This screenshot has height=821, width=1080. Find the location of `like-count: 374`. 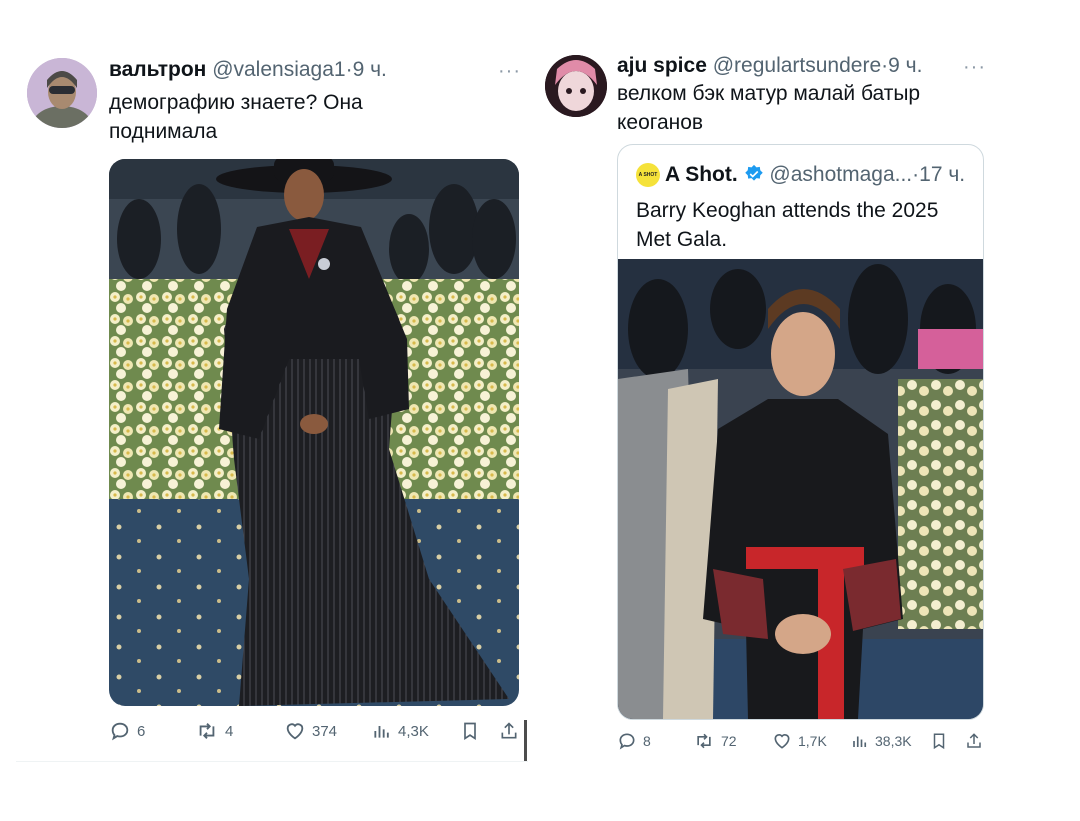

like-count: 374 is located at coordinates (325, 731).